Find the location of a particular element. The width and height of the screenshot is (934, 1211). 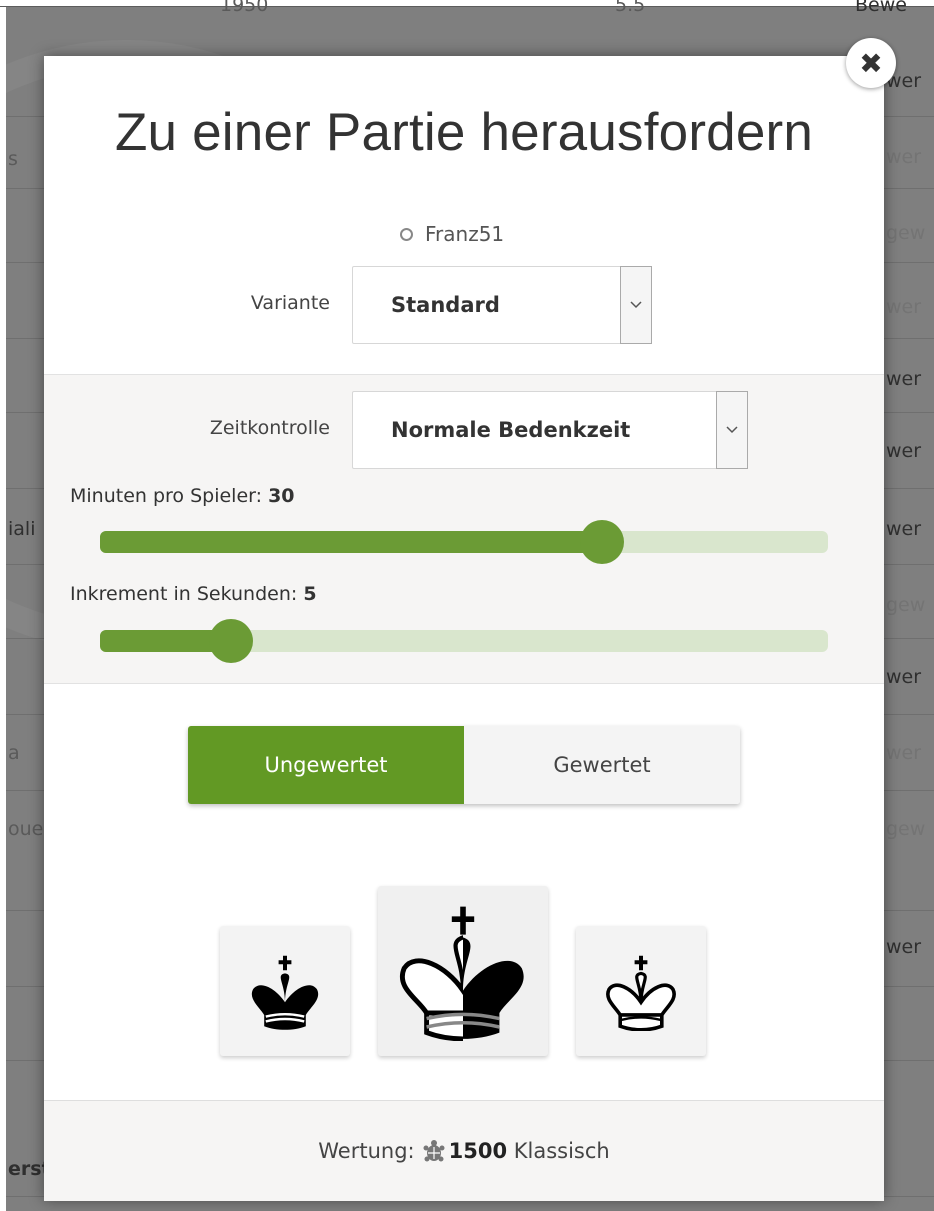

background-text: 1950 is located at coordinates (244, 8).